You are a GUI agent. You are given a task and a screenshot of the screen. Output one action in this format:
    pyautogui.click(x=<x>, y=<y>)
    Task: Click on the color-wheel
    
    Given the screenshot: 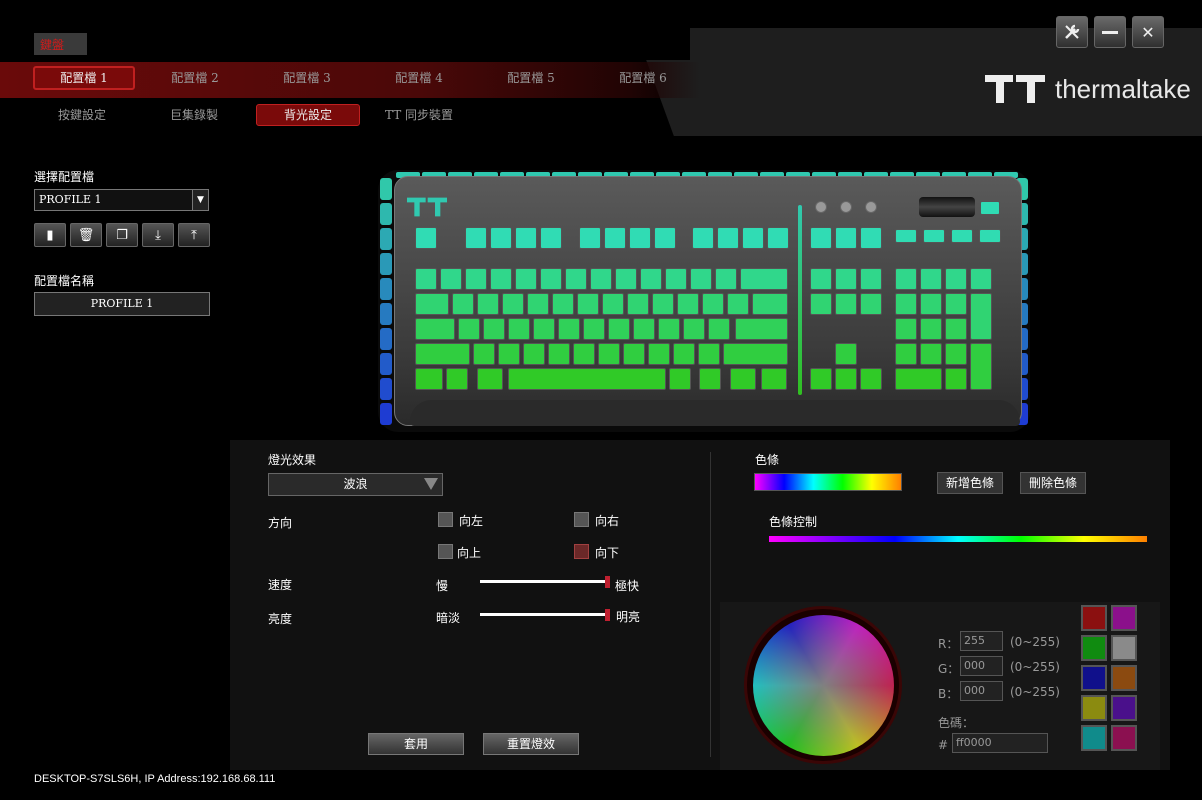 What is the action you would take?
    pyautogui.click(x=823, y=685)
    